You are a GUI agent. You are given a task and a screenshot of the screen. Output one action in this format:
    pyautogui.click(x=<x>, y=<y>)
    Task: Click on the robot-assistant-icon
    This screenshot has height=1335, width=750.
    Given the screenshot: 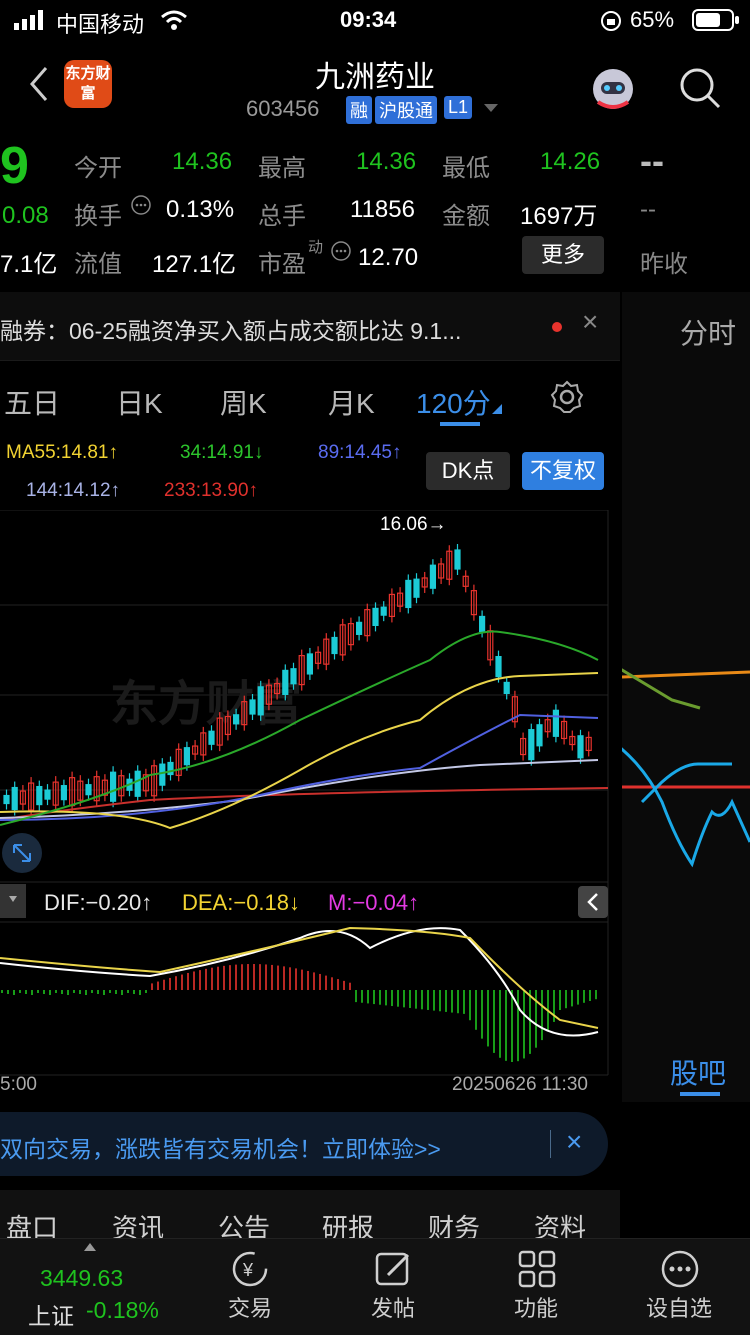 What is the action you would take?
    pyautogui.click(x=613, y=89)
    